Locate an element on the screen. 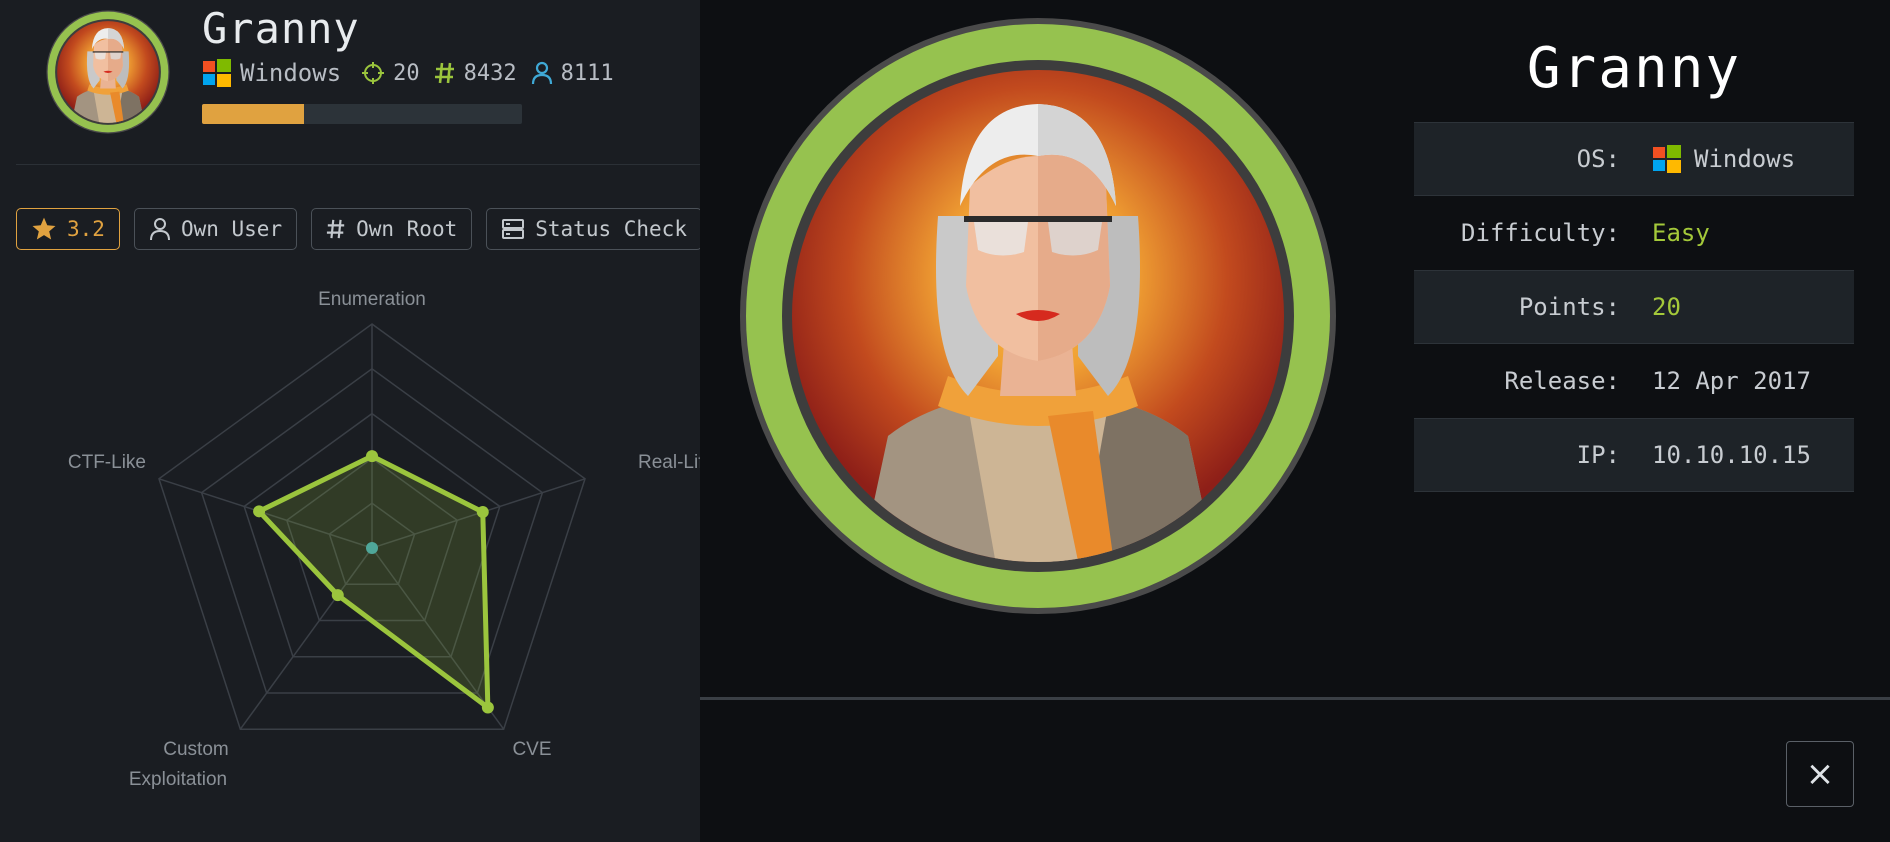 Image resolution: width=1890 pixels, height=842 pixels. user-owns-count: 8111 is located at coordinates (587, 73).